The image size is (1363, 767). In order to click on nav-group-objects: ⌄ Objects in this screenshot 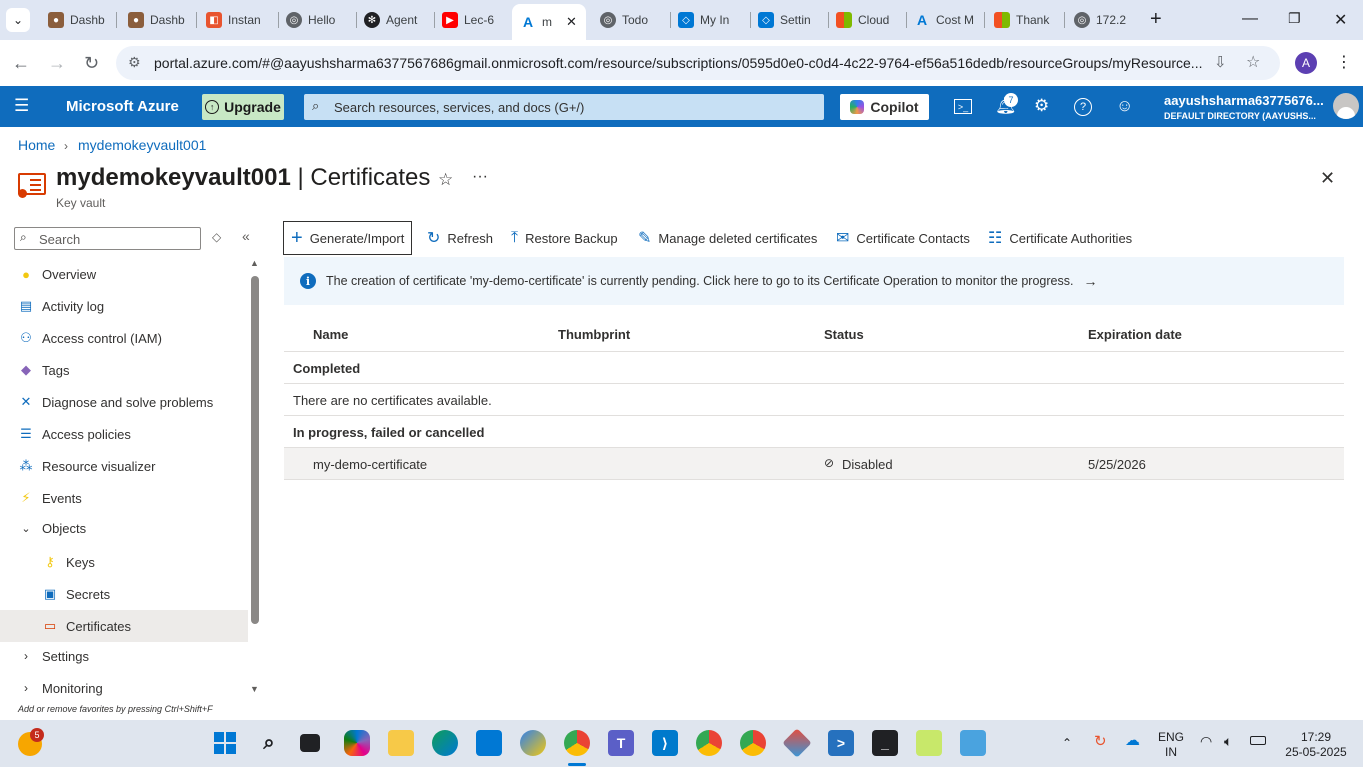, I will do `click(124, 528)`.